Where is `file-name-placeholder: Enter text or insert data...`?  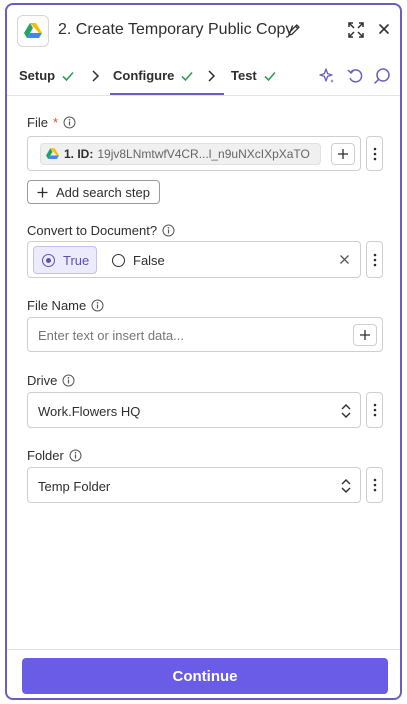 file-name-placeholder: Enter text or insert data... is located at coordinates (111, 335).